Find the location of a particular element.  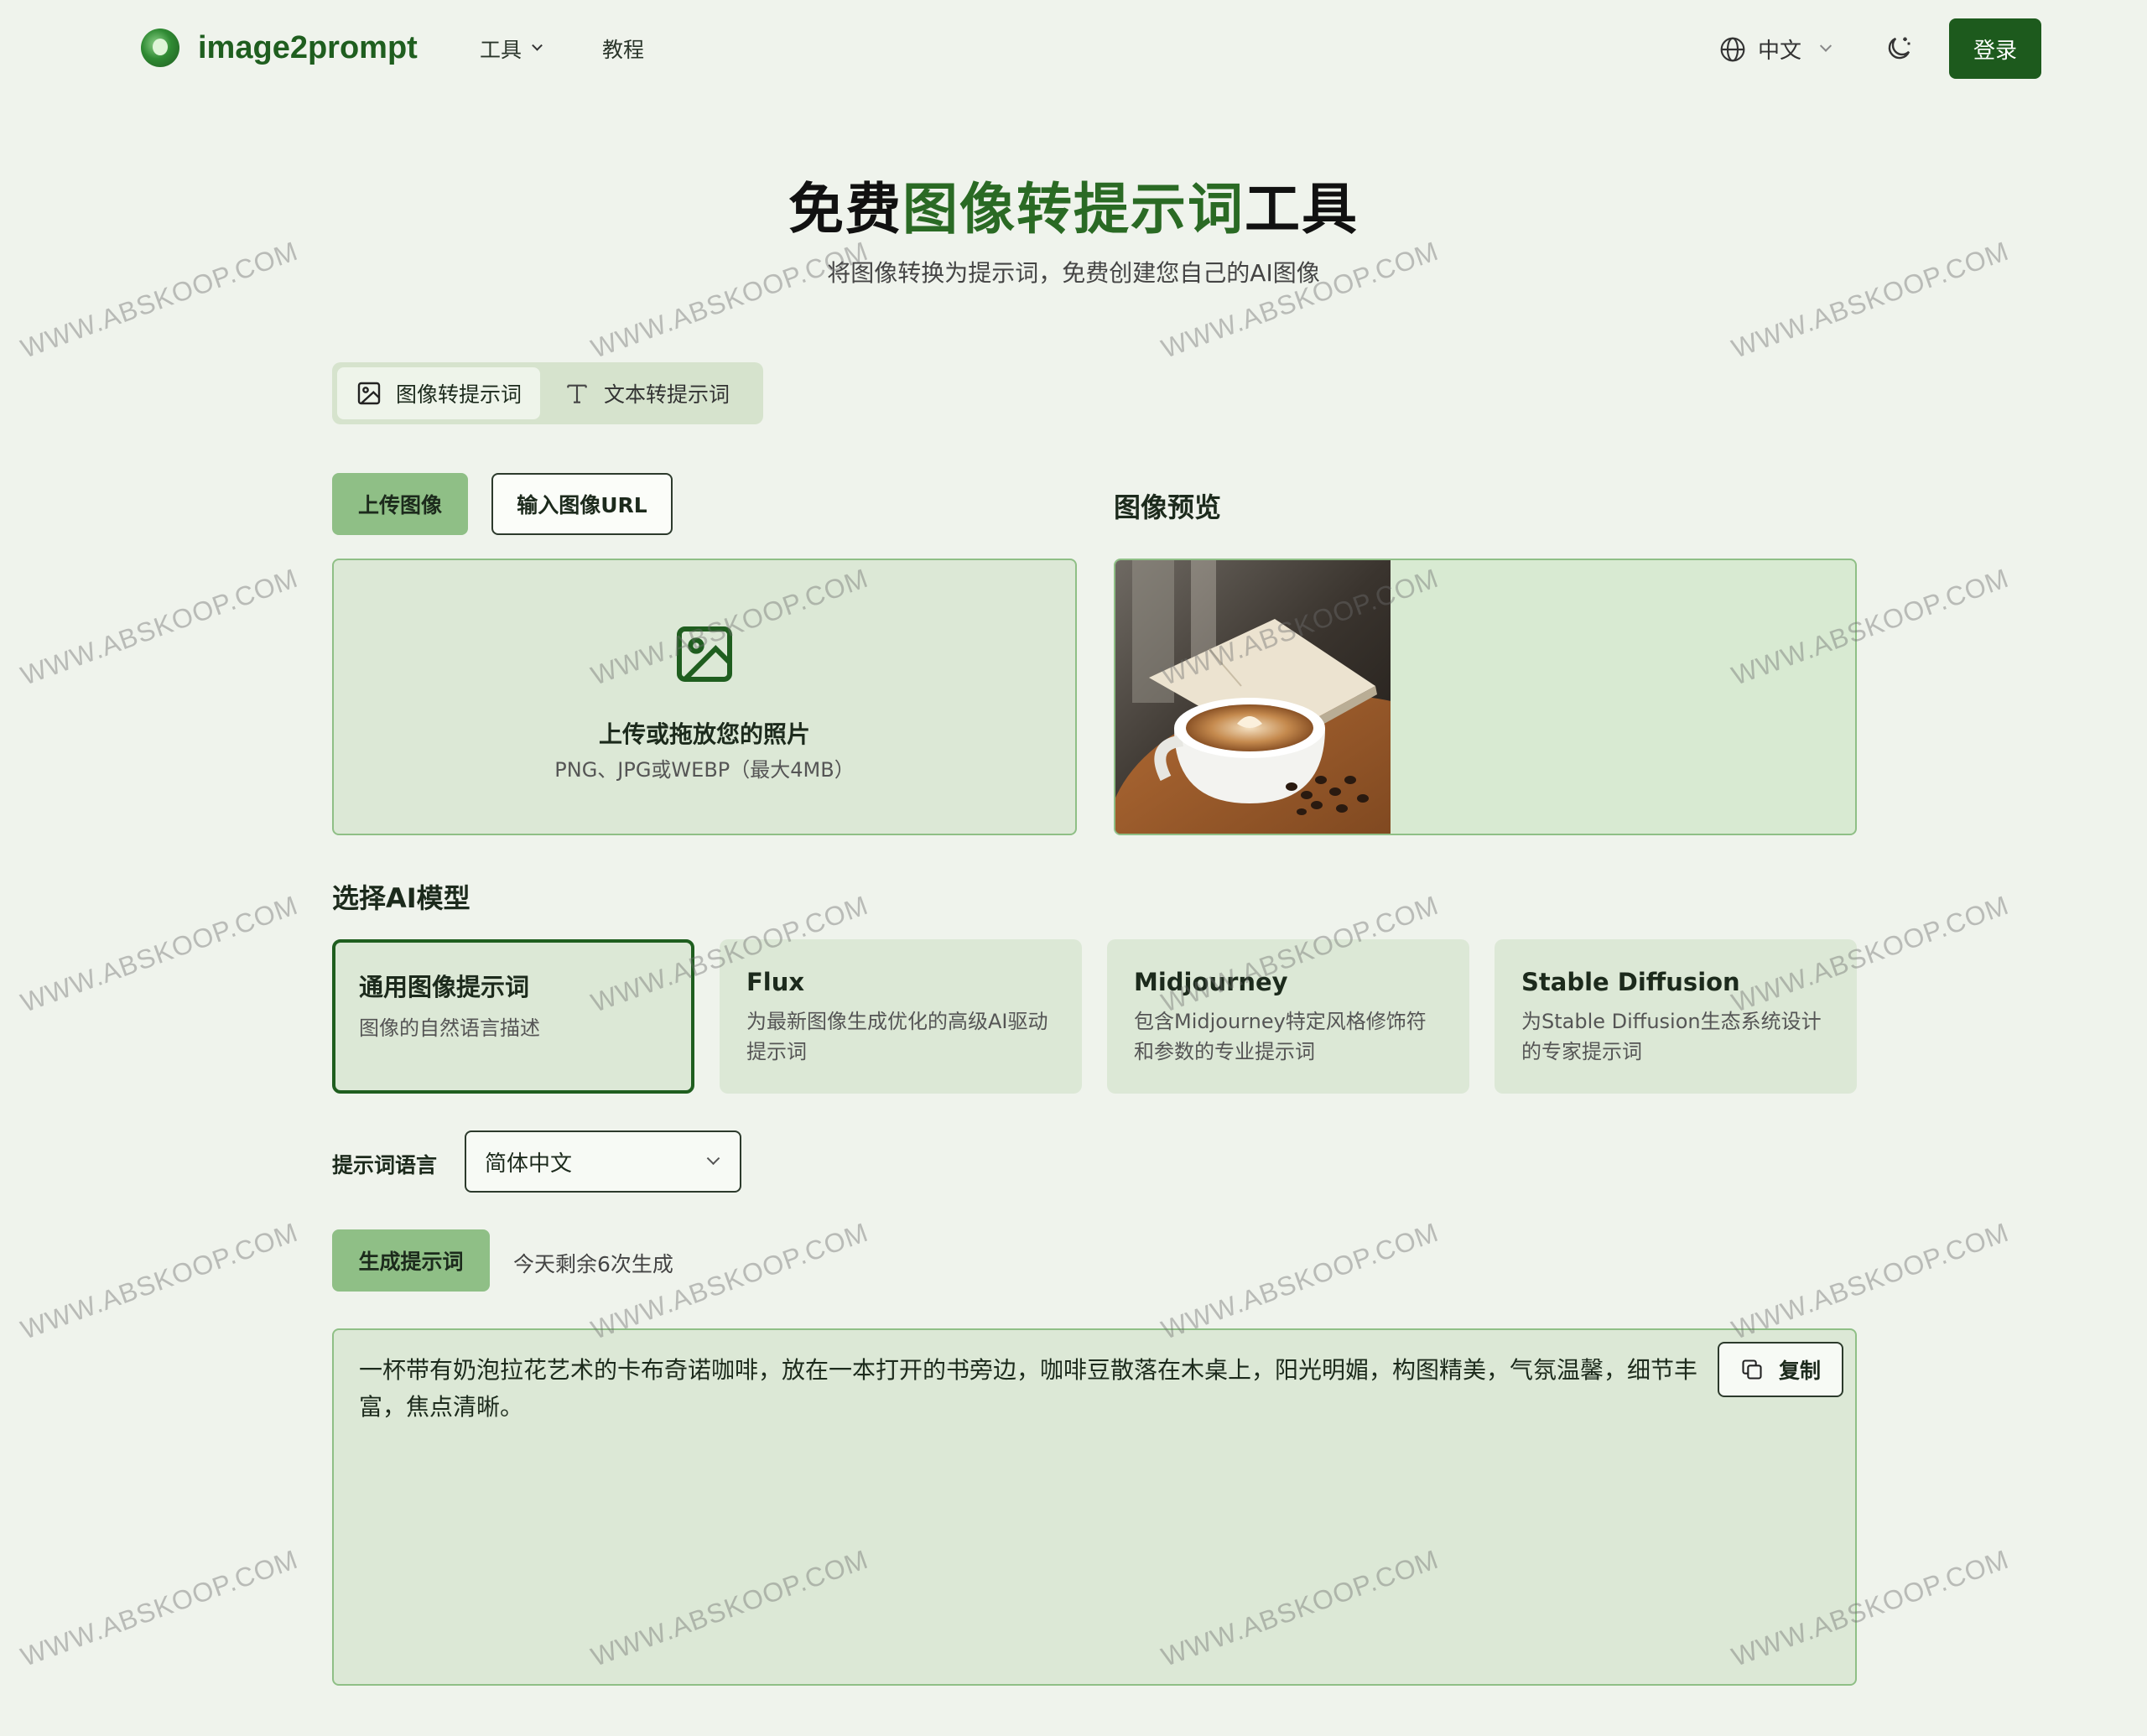

copy-label: 复制 is located at coordinates (1800, 1371).